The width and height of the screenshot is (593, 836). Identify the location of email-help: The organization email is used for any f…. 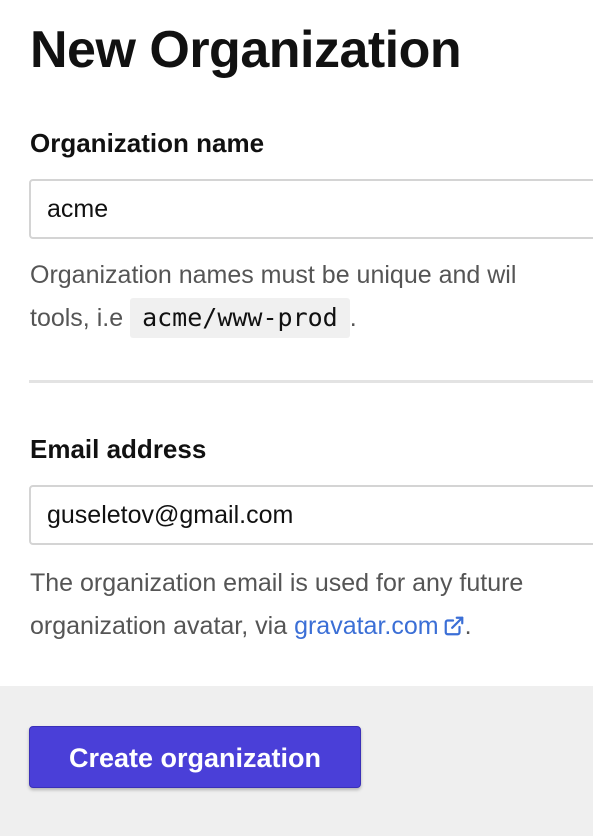
(311, 606).